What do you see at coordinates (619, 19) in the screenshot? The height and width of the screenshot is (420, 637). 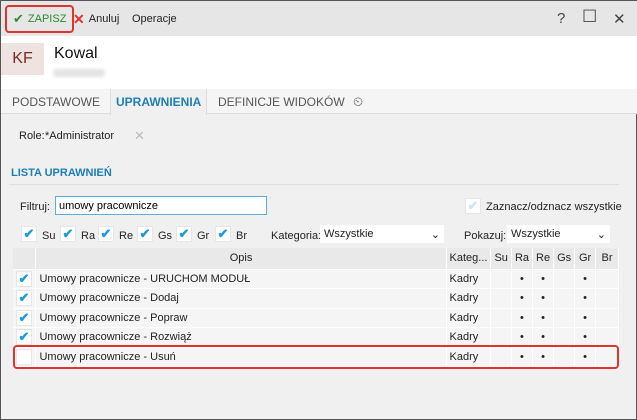 I see `close-button: ✕` at bounding box center [619, 19].